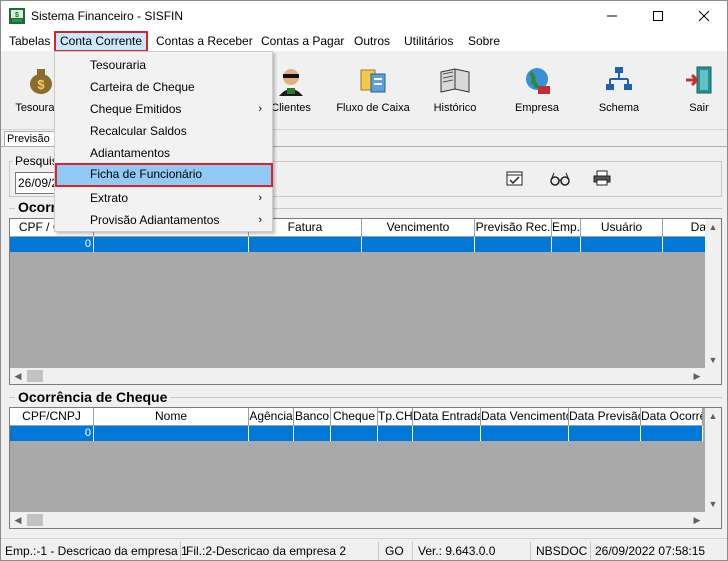  What do you see at coordinates (484, 42) in the screenshot?
I see `menu-sobre: Sobre` at bounding box center [484, 42].